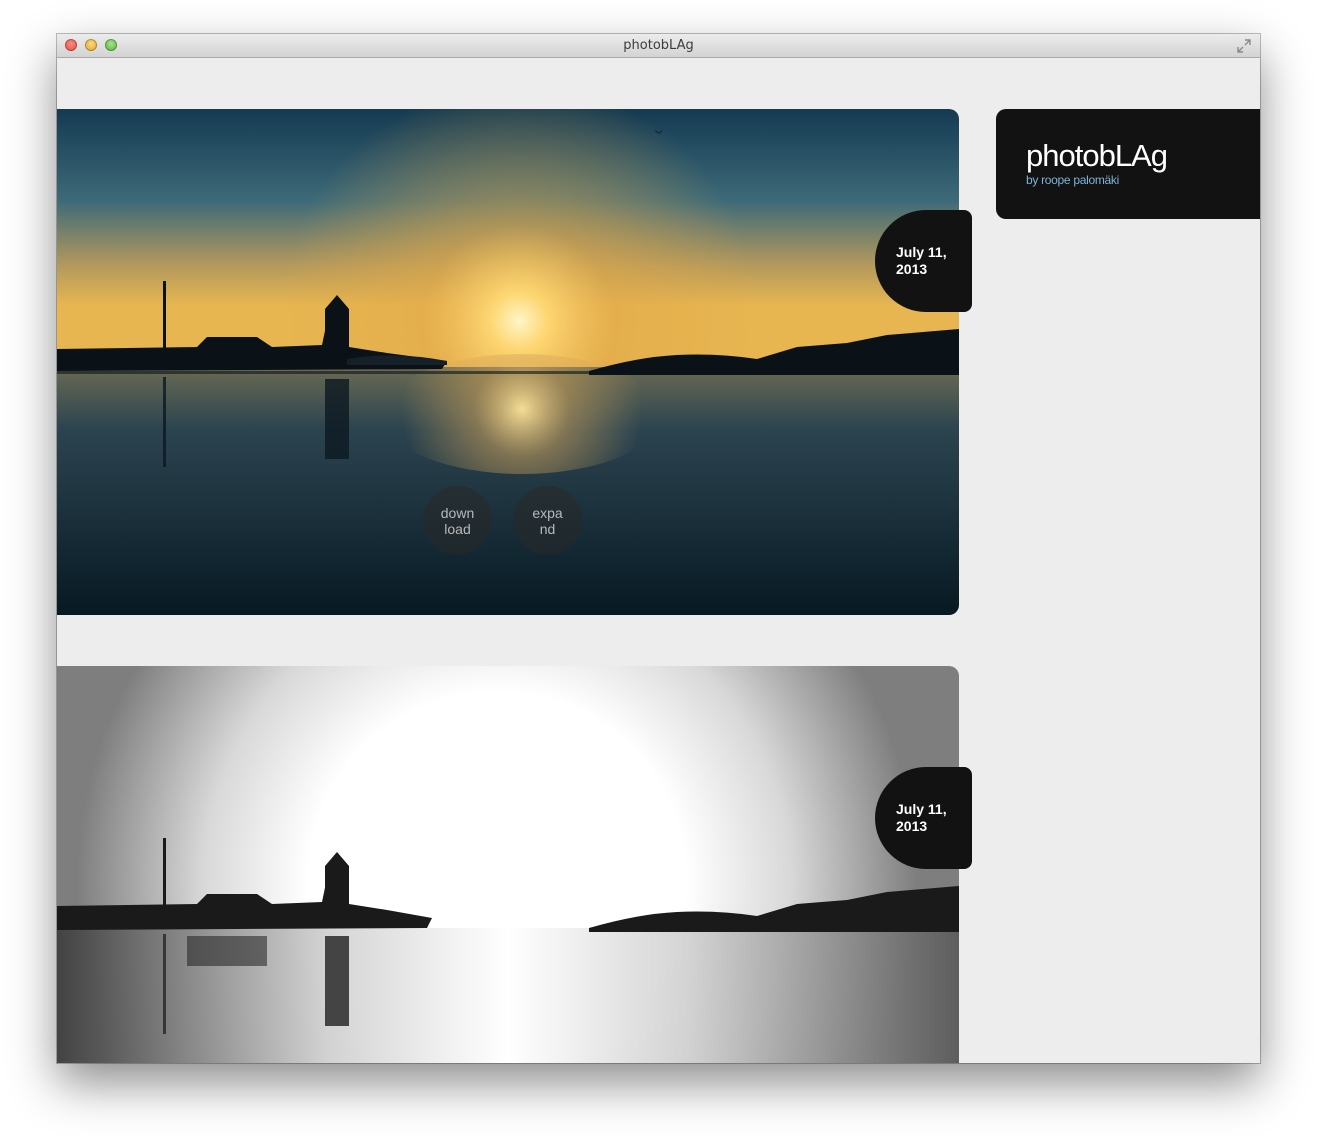  I want to click on window-titlebar: photobLAg, so click(658, 46).